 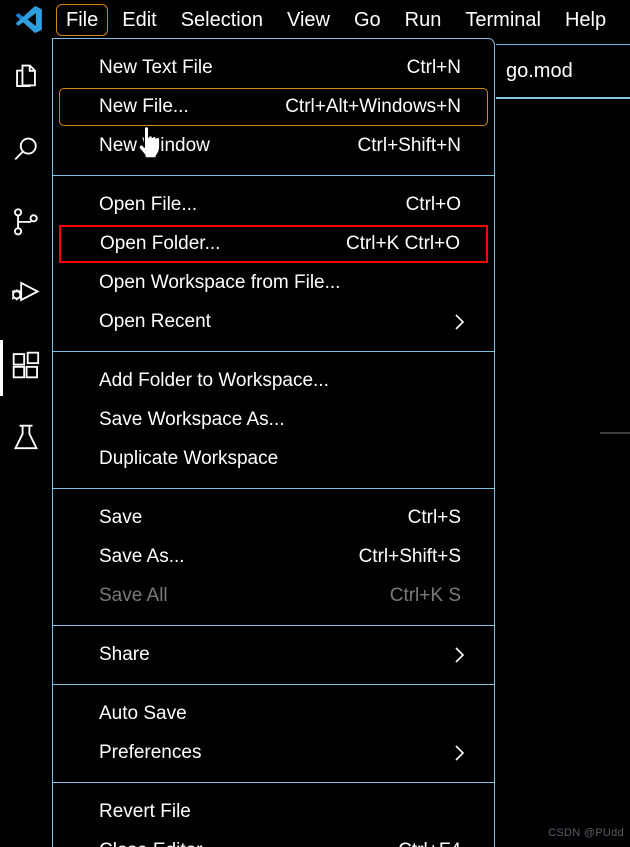 What do you see at coordinates (373, 106) in the screenshot?
I see `menu-item-new-file-keybind: Ctrl+Alt+Windows+N` at bounding box center [373, 106].